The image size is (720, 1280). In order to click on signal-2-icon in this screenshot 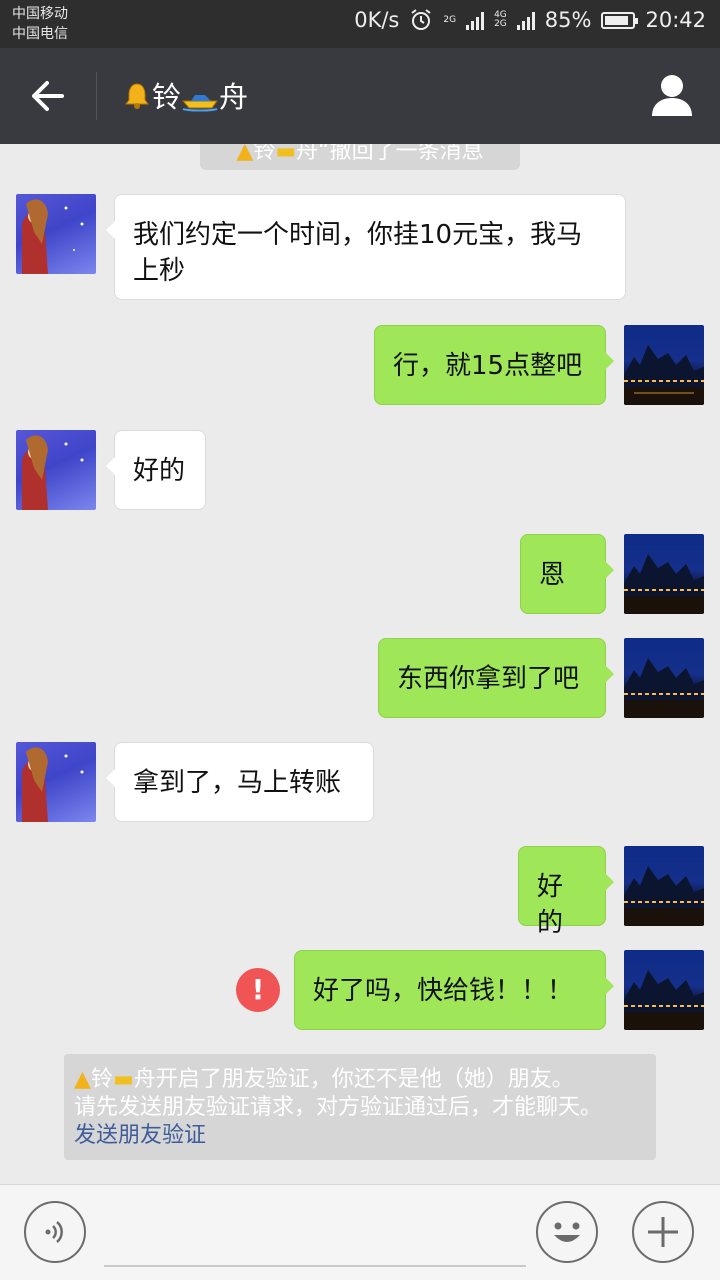, I will do `click(525, 20)`.